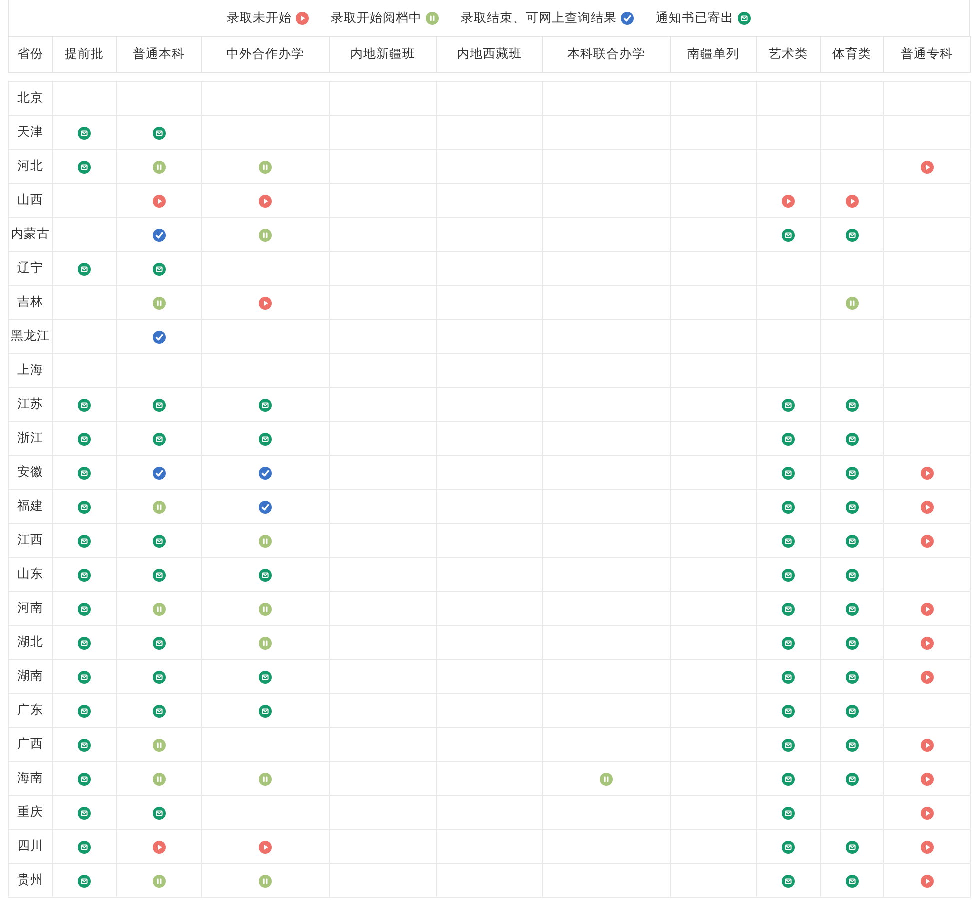 Image resolution: width=977 pixels, height=902 pixels. What do you see at coordinates (30, 337) in the screenshot?
I see `province-cell: 黑龙江` at bounding box center [30, 337].